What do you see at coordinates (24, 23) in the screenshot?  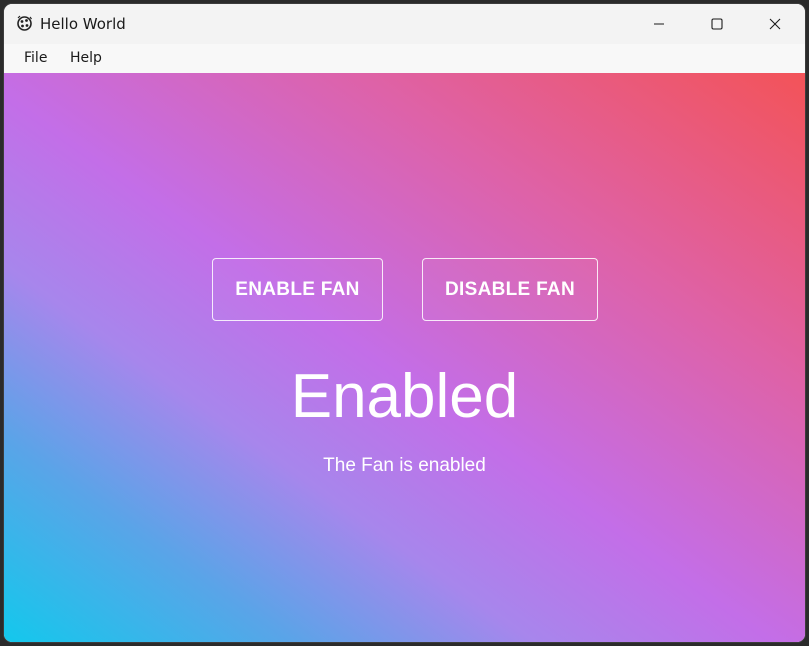 I see `app-icon` at bounding box center [24, 23].